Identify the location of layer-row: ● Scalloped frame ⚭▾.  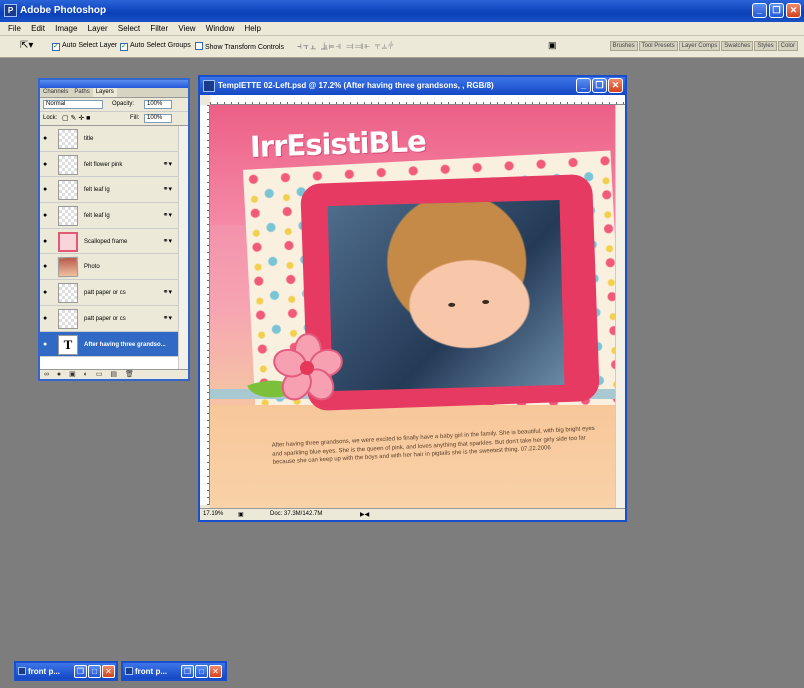
(110, 241).